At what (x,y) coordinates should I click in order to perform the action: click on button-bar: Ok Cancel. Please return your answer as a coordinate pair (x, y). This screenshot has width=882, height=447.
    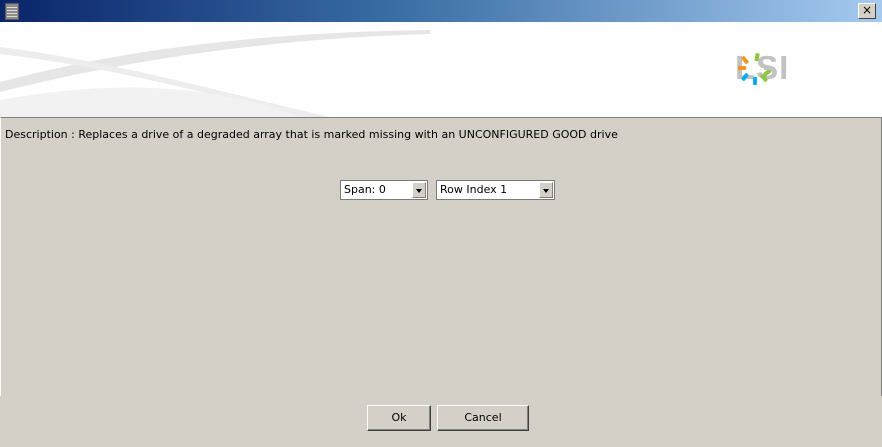
    Looking at the image, I should click on (441, 421).